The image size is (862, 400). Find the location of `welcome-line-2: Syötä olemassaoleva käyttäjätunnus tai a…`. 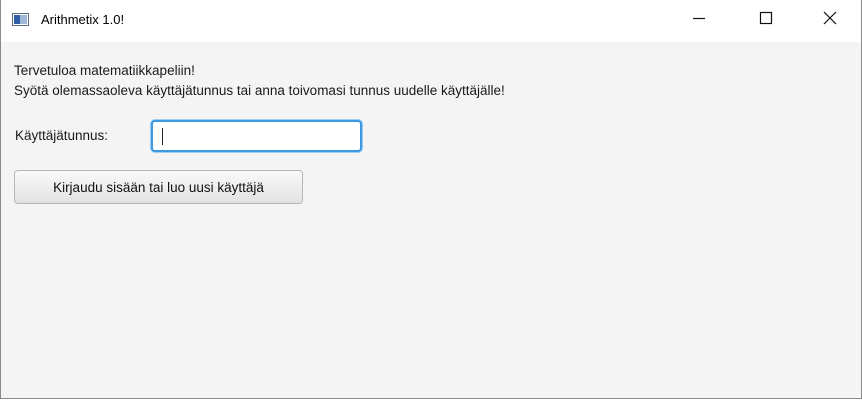

welcome-line-2: Syötä olemassaoleva käyttäjätunnus tai a… is located at coordinates (259, 90).